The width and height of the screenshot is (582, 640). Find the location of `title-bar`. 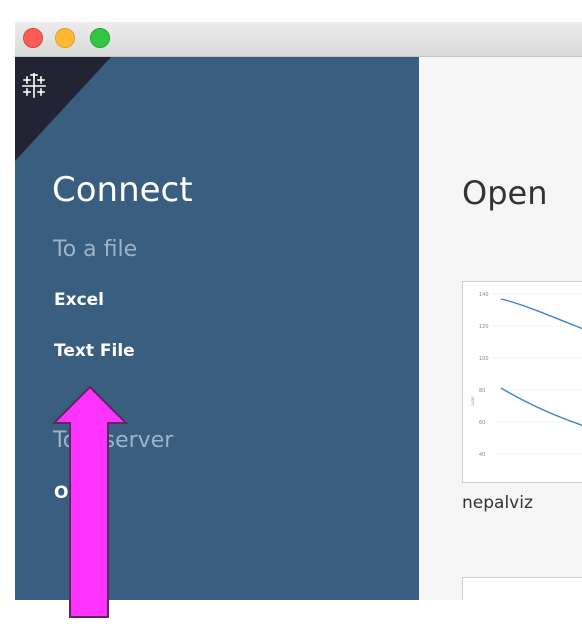

title-bar is located at coordinates (298, 39).